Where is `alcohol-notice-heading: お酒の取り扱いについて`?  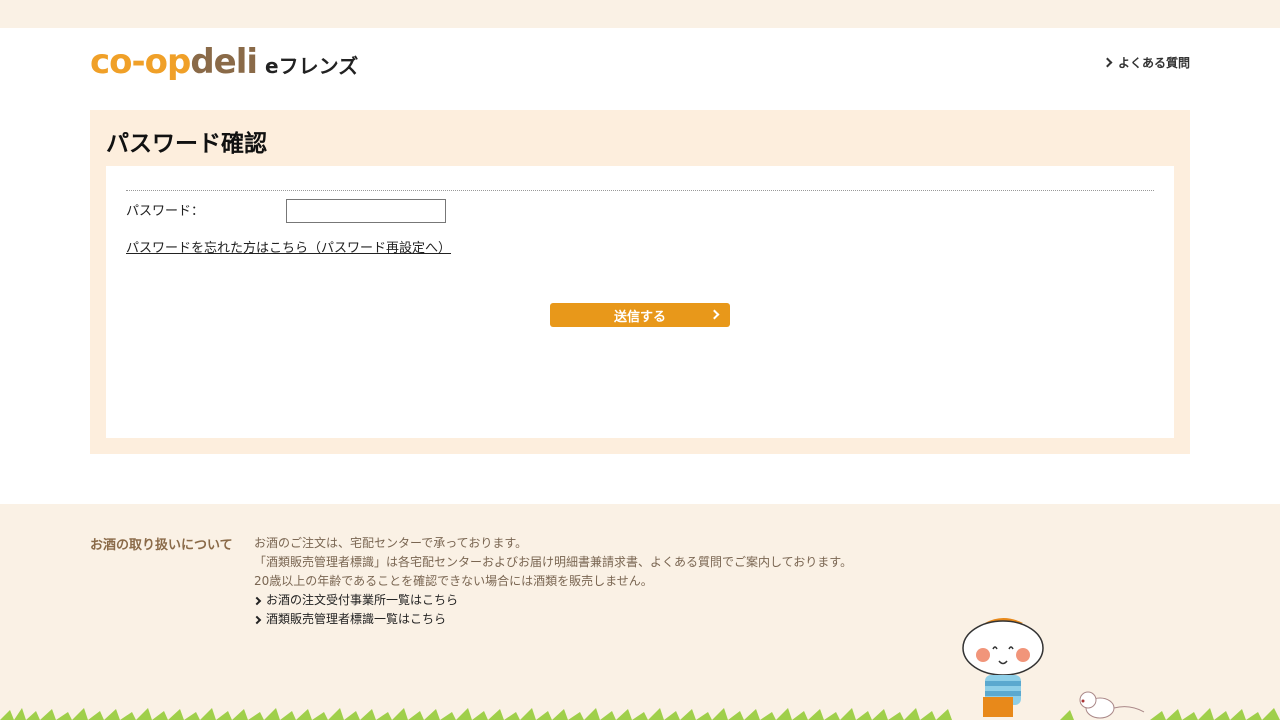 alcohol-notice-heading: お酒の取り扱いについて is located at coordinates (161, 545).